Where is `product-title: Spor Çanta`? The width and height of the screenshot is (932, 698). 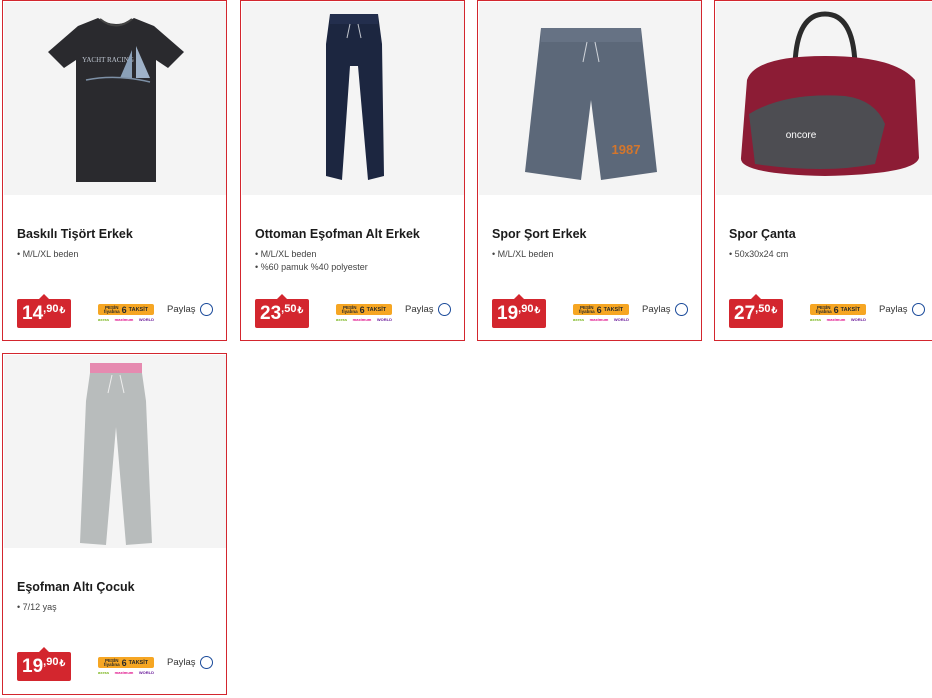 product-title: Spor Çanta is located at coordinates (762, 234).